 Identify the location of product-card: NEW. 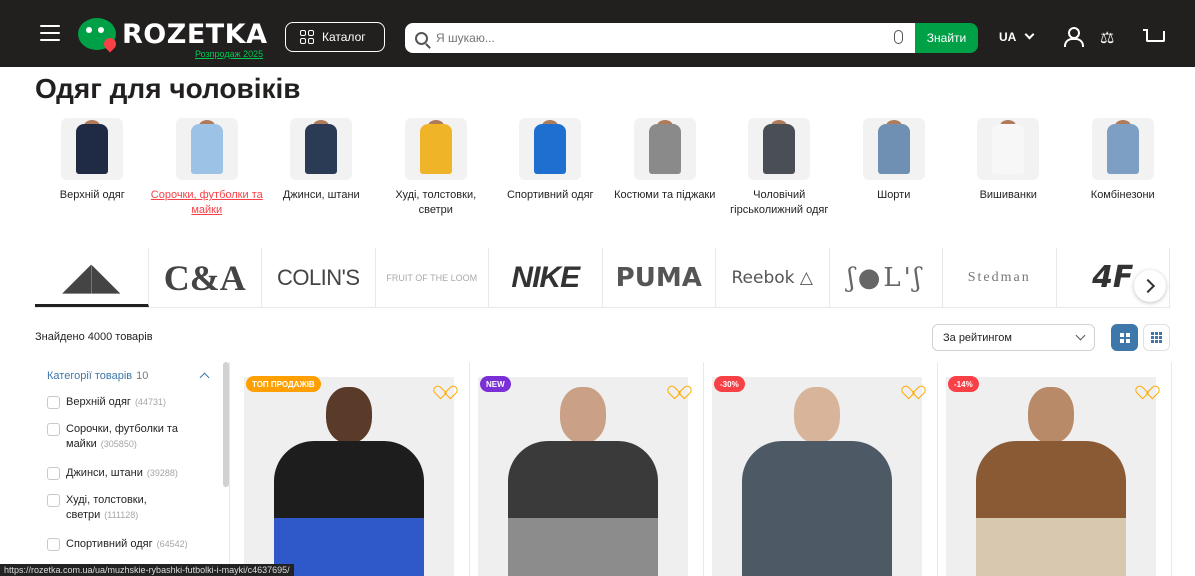
(587, 469).